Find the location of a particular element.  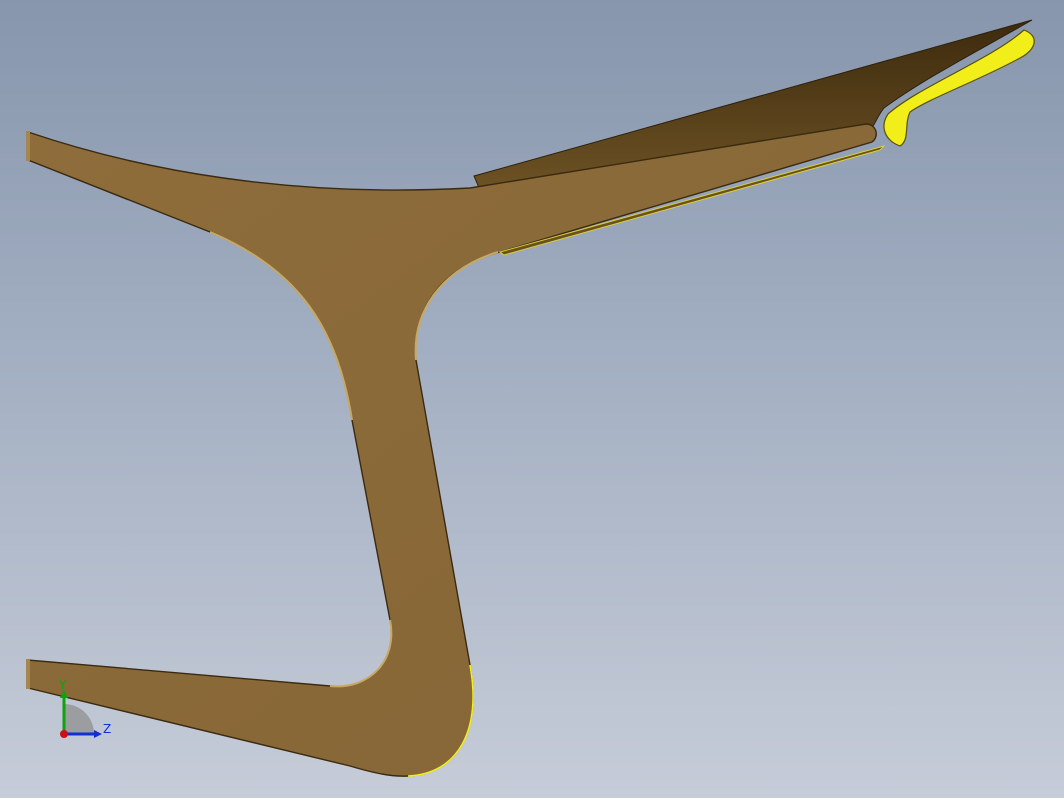

triad-y-label: Y is located at coordinates (63, 685).